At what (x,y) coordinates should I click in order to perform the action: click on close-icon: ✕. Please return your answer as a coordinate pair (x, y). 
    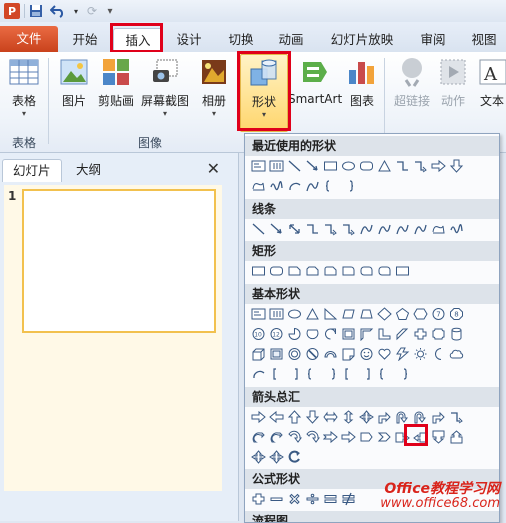
    Looking at the image, I should click on (213, 168).